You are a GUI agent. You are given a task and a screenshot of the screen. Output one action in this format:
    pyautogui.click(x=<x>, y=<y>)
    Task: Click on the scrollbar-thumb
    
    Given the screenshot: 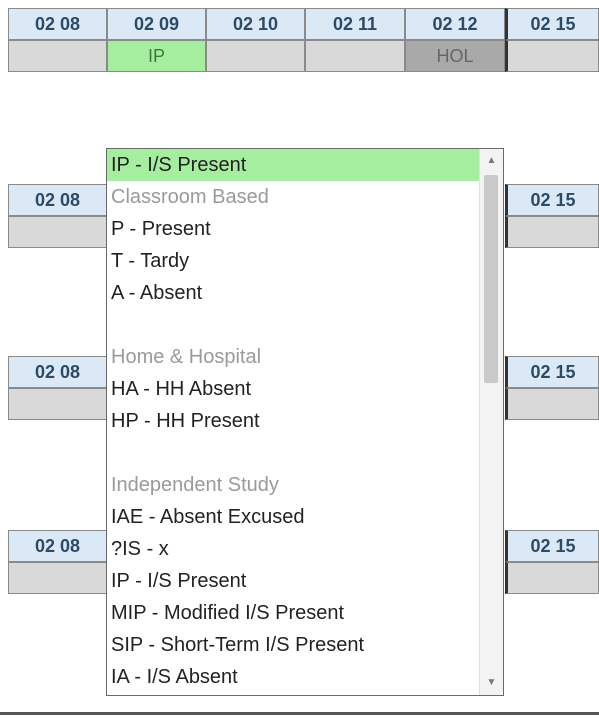 What is the action you would take?
    pyautogui.click(x=491, y=279)
    